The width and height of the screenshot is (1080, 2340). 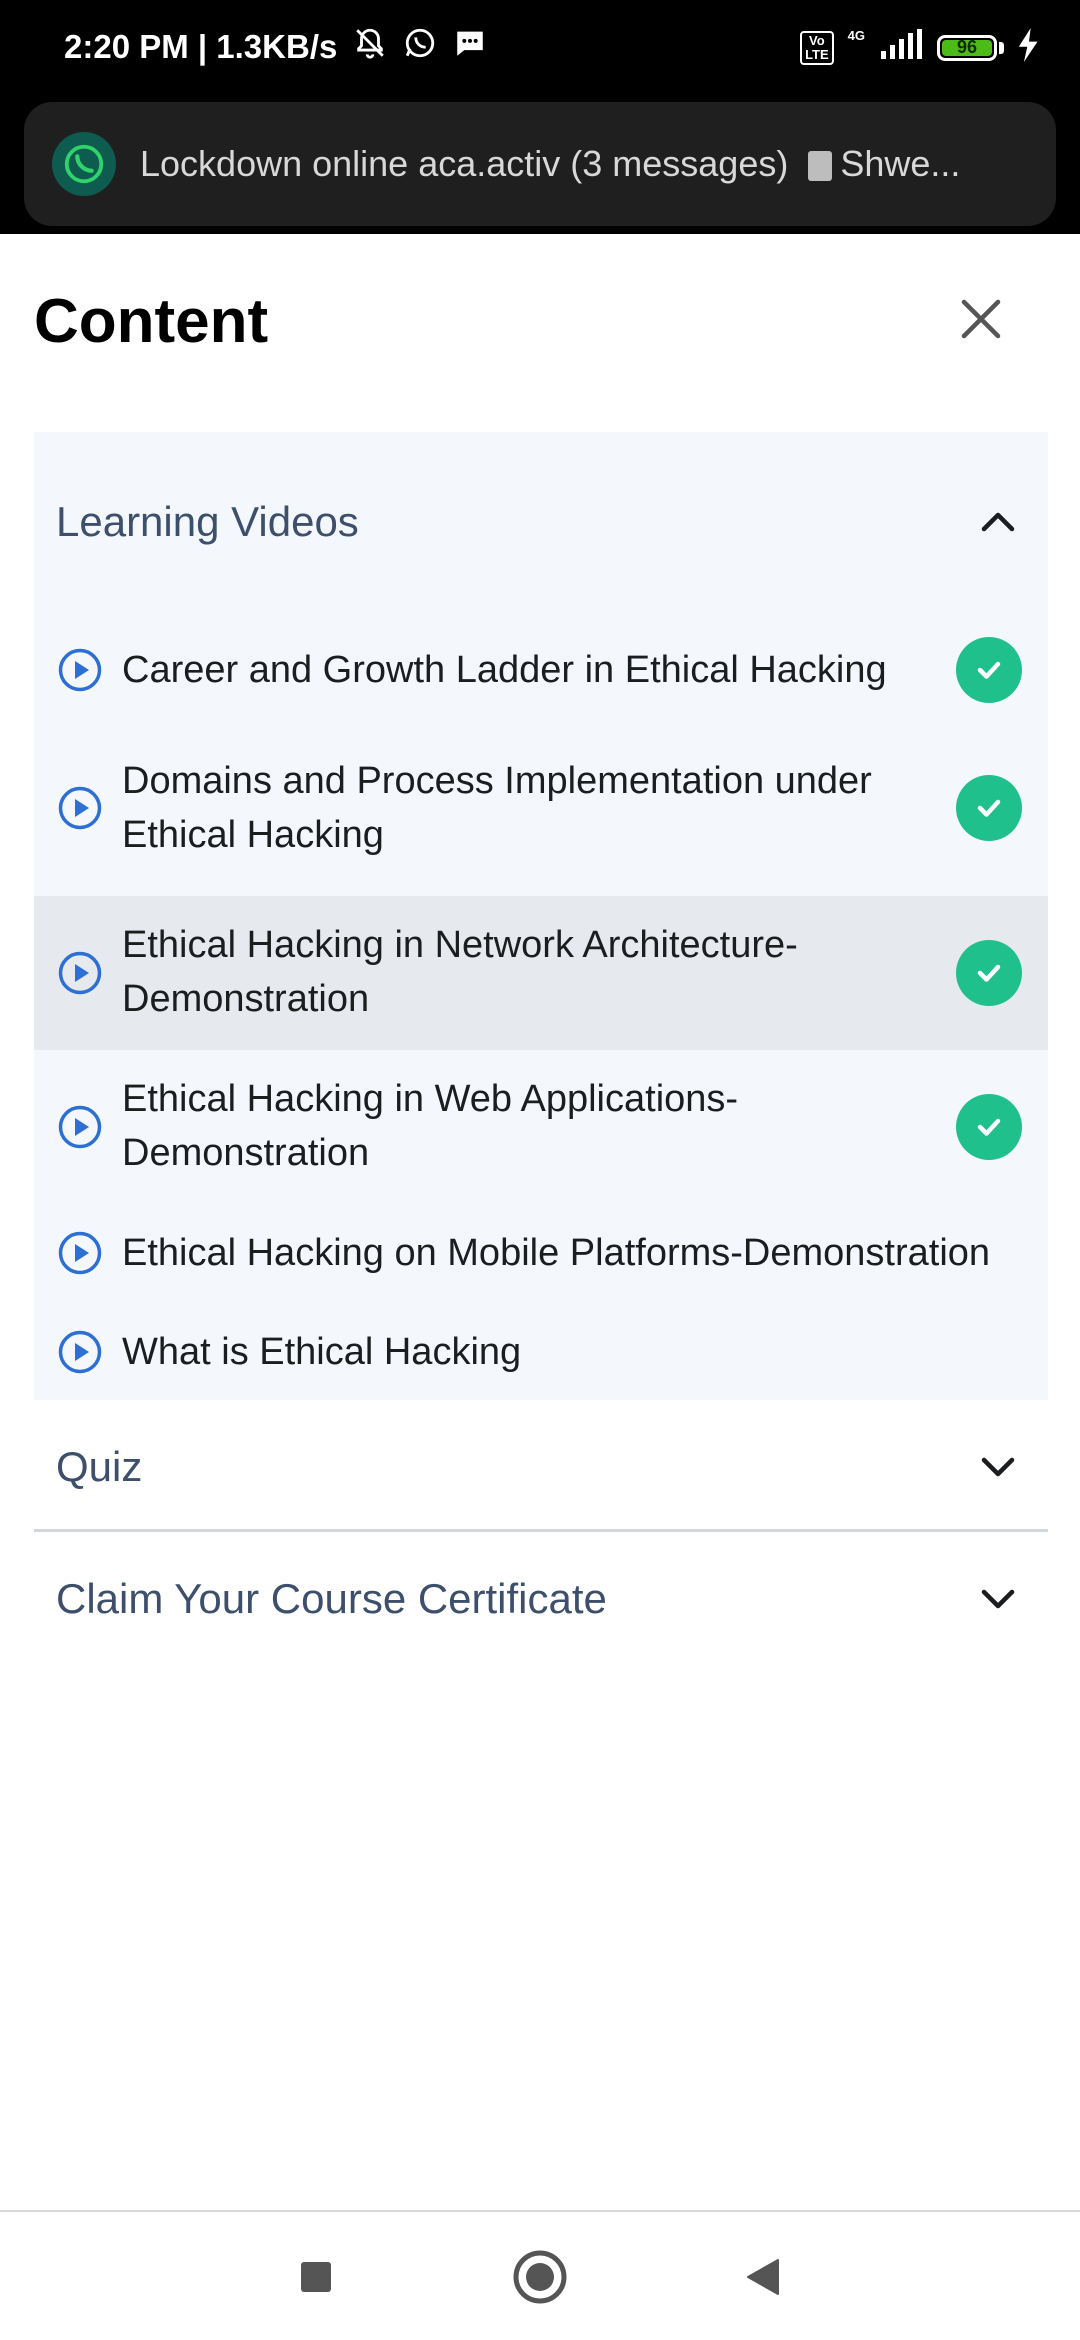 I want to click on home-button, so click(x=540, y=2277).